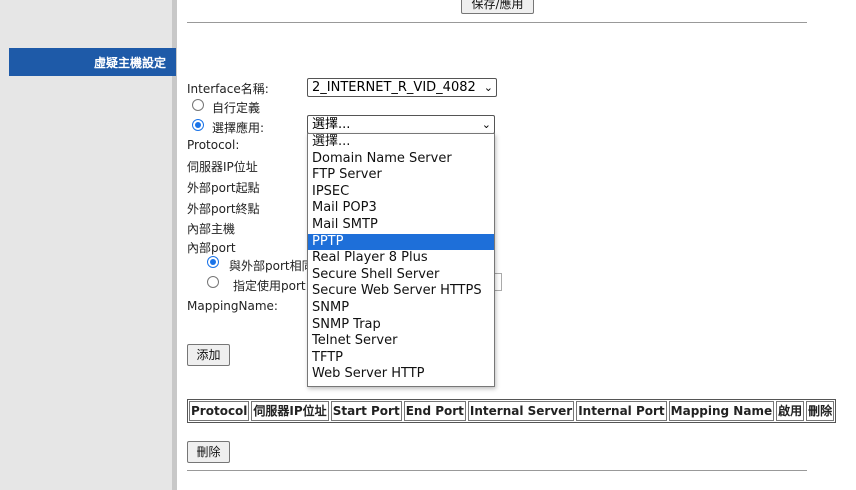  Describe the element at coordinates (820, 411) in the screenshot. I see `table-header: 刪除` at that location.